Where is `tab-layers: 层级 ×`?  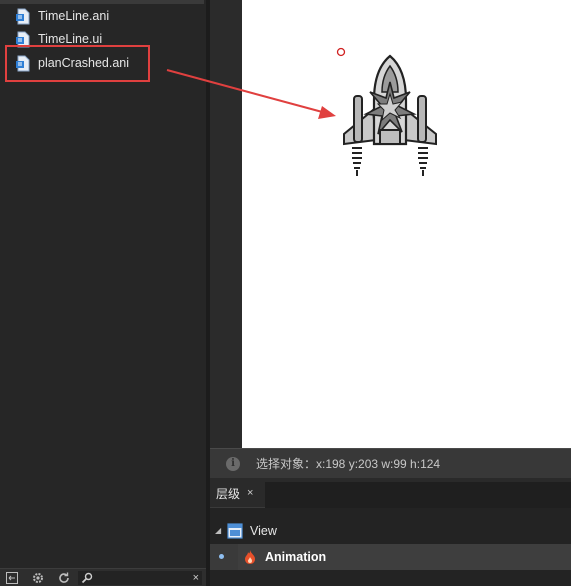 tab-layers: 层级 × is located at coordinates (237, 493).